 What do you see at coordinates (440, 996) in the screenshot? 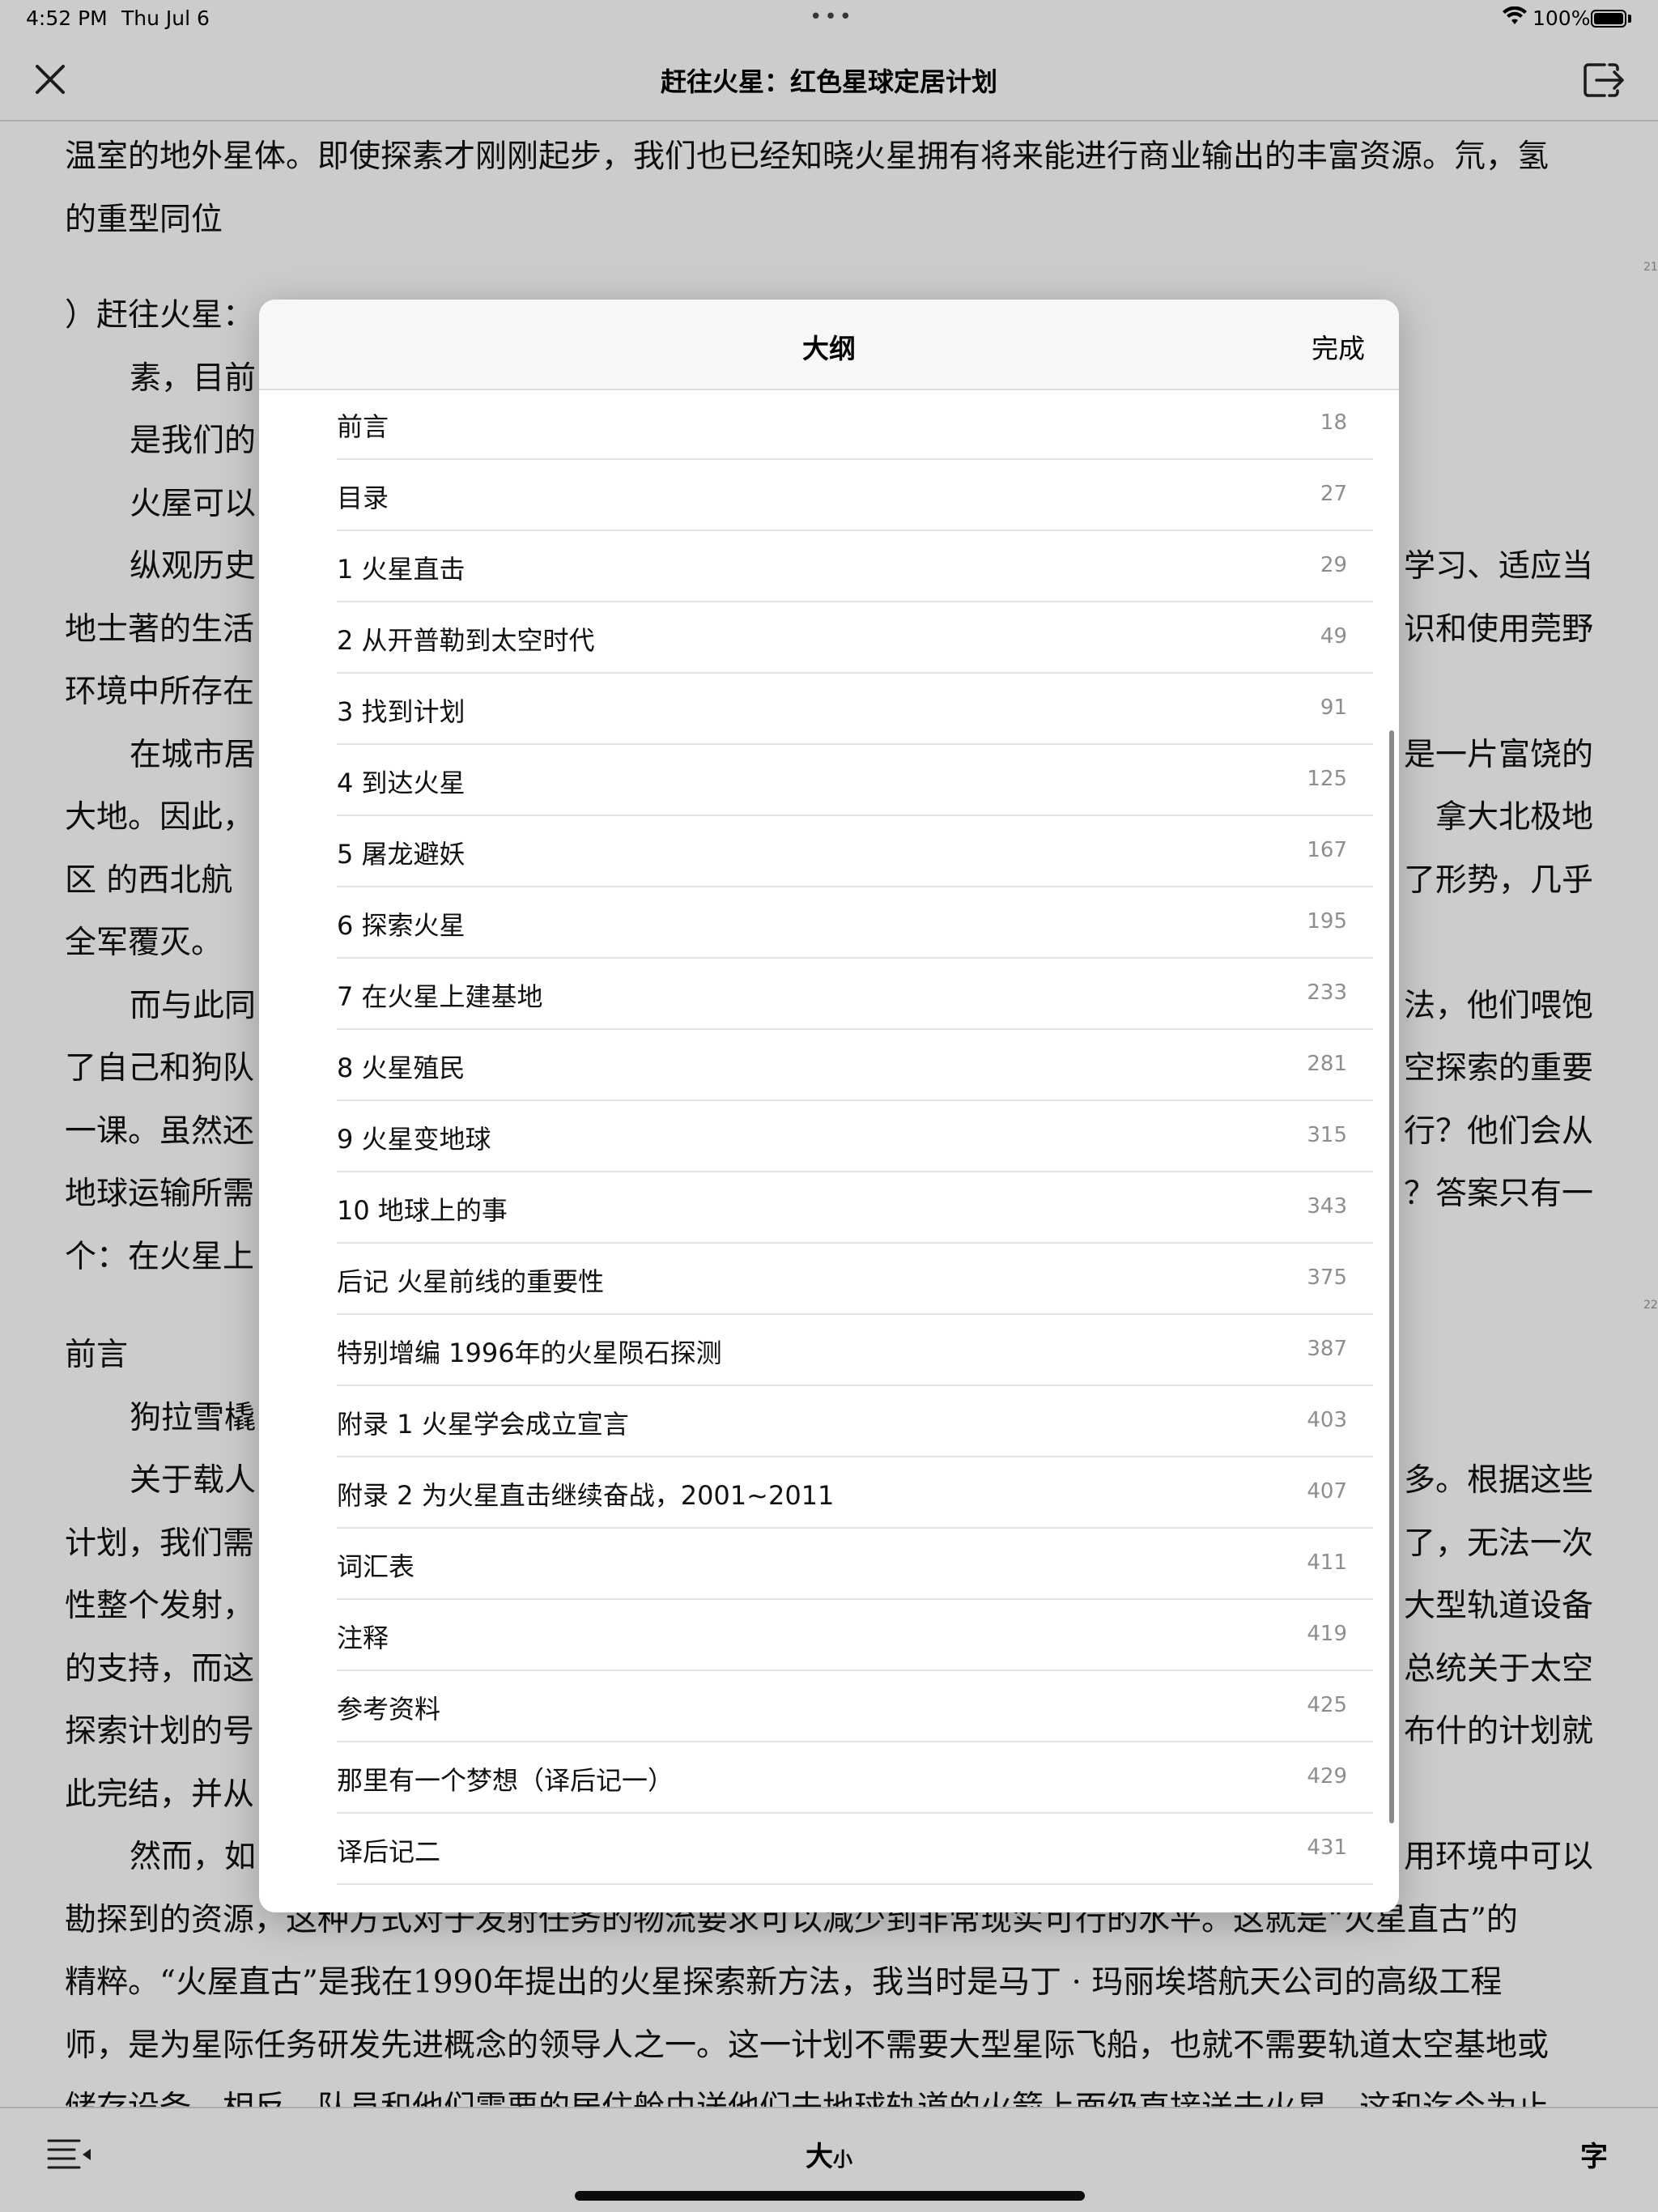
I see `outline-item-label: 7 在火星上建基地` at bounding box center [440, 996].